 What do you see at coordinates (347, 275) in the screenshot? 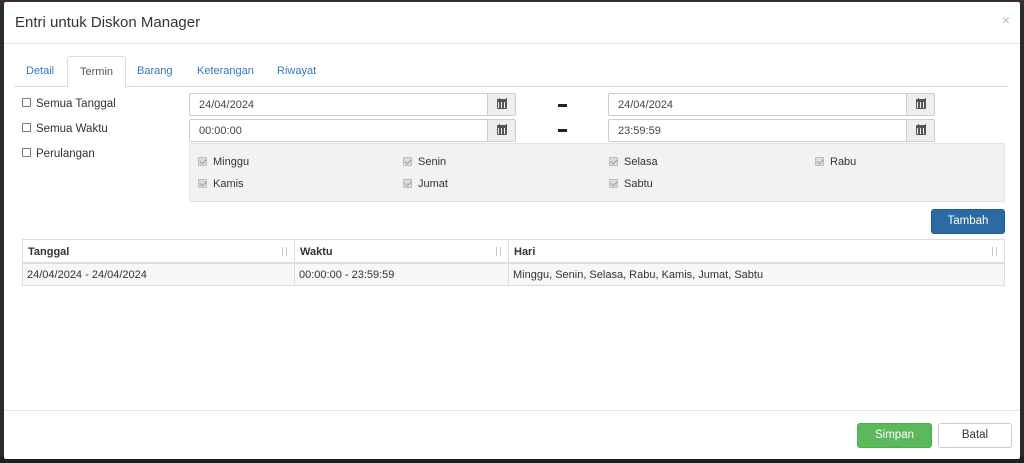
I see `cell-waktu: 00:00:00 - 23:59:59` at bounding box center [347, 275].